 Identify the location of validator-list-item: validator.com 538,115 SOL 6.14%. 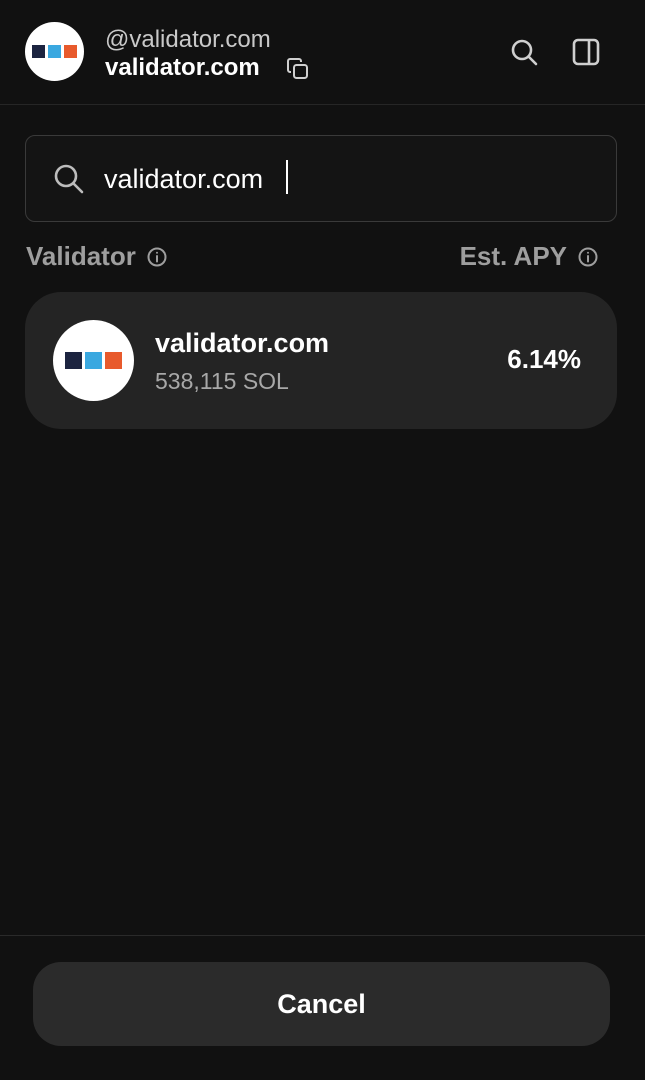
(321, 360).